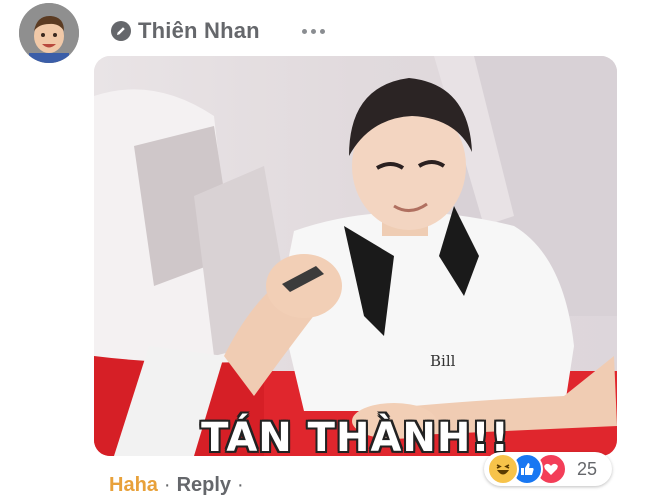 The width and height of the screenshot is (650, 503). I want to click on haha-reaction-button: Haha, so click(133, 485).